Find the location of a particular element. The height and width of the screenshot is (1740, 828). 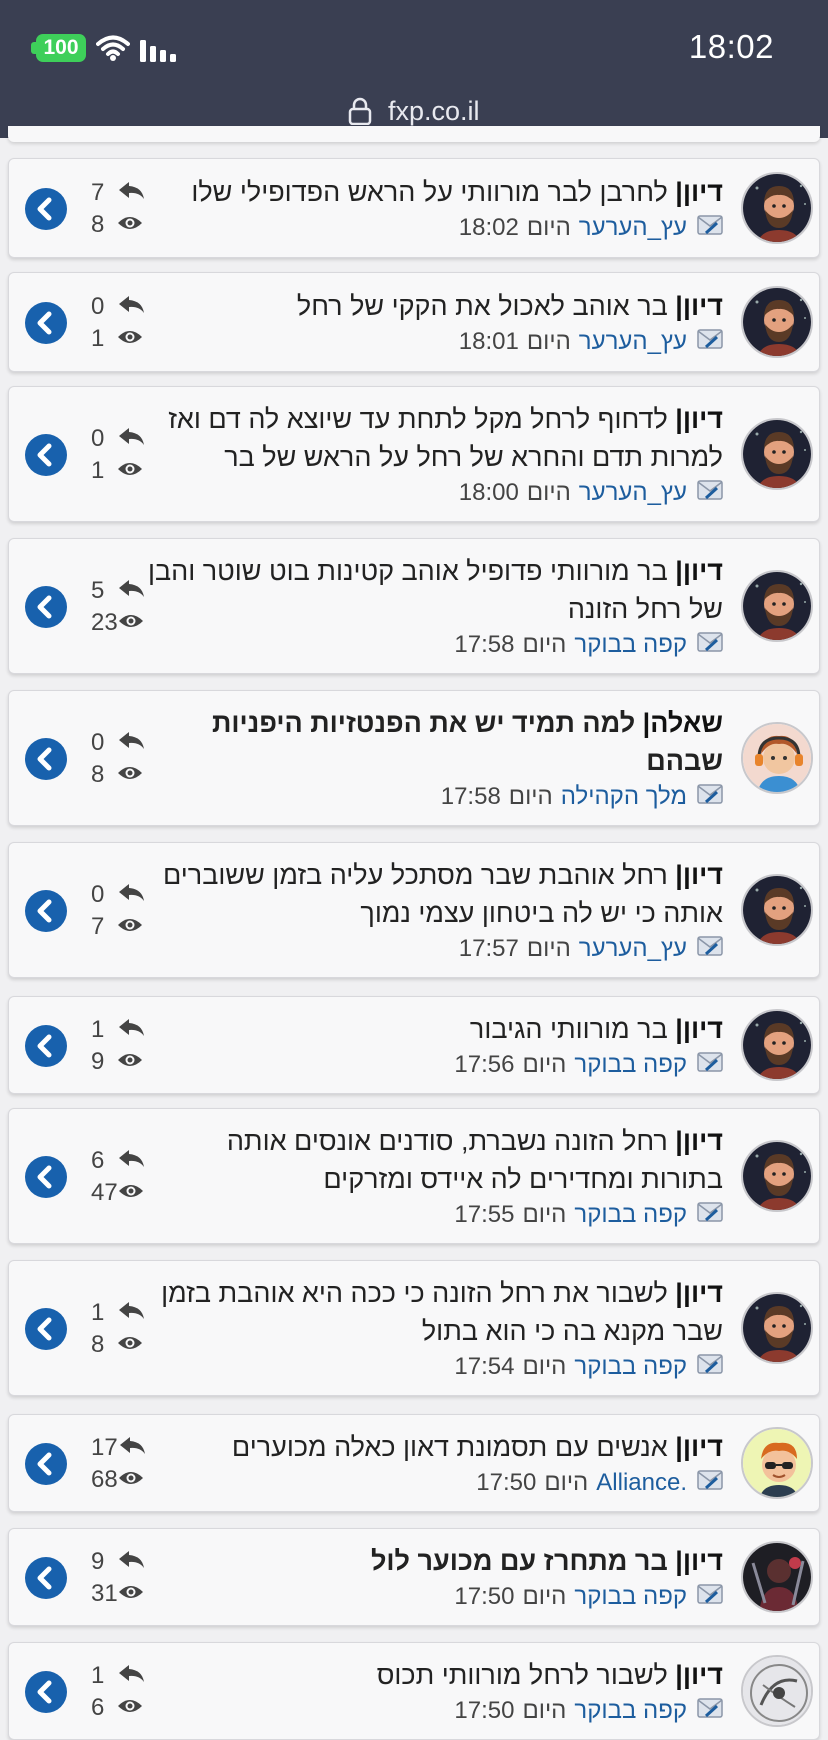

thread-title: דיון| לשבור לרחל מורוותי תכוס is located at coordinates (433, 1675).